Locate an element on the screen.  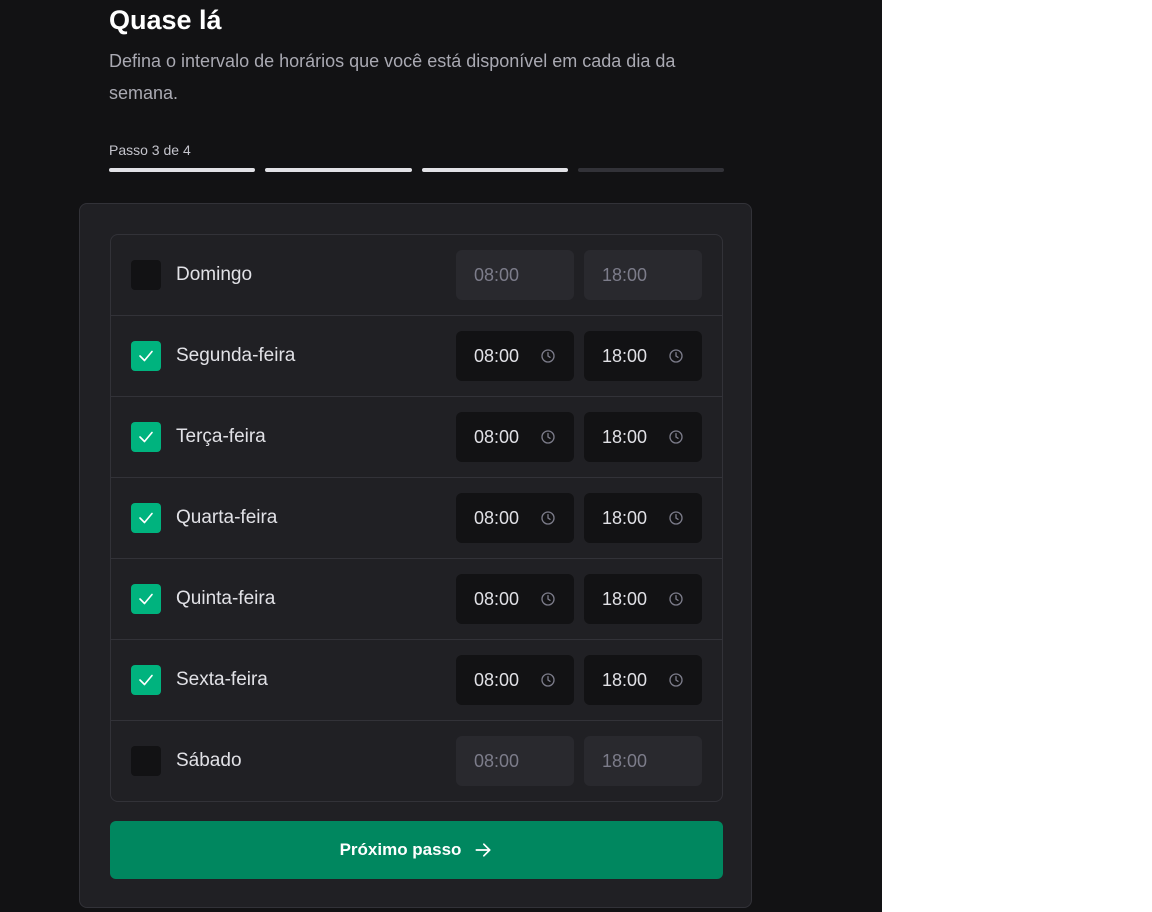
day-row: Sexta-feira 08:00 18:00 is located at coordinates (416, 679).